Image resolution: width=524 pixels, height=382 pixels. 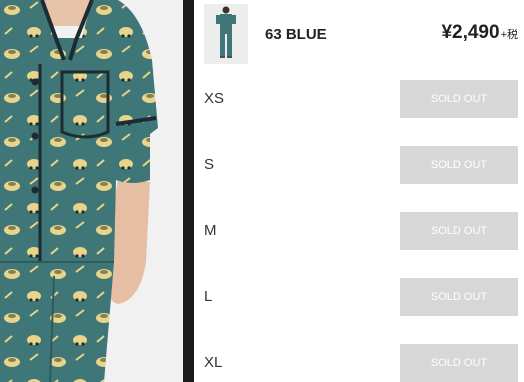 I want to click on tax-note: +税, so click(x=509, y=35).